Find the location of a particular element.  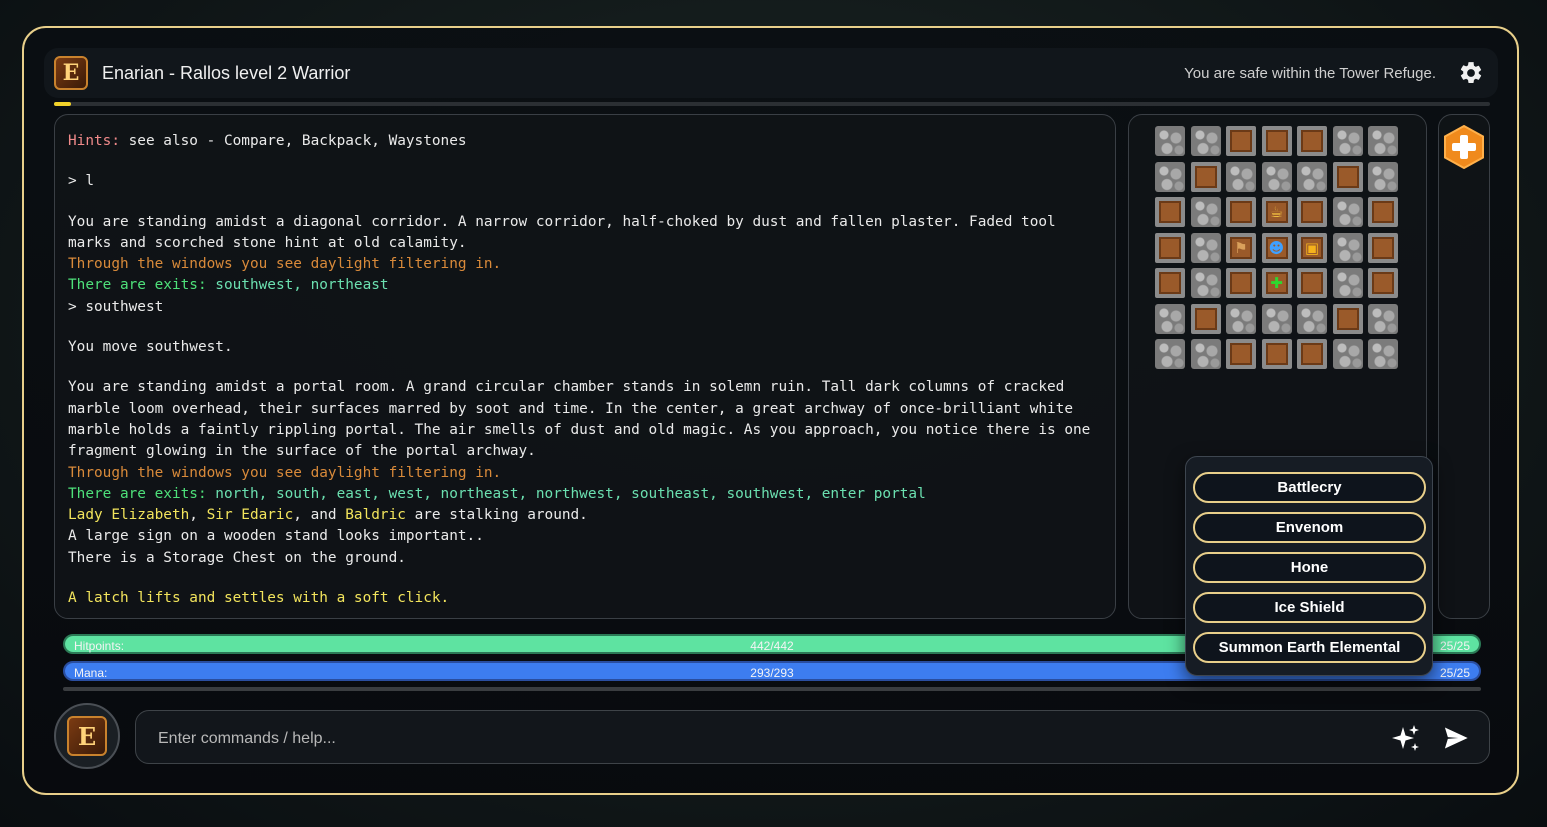

experience-bar is located at coordinates (772, 104).